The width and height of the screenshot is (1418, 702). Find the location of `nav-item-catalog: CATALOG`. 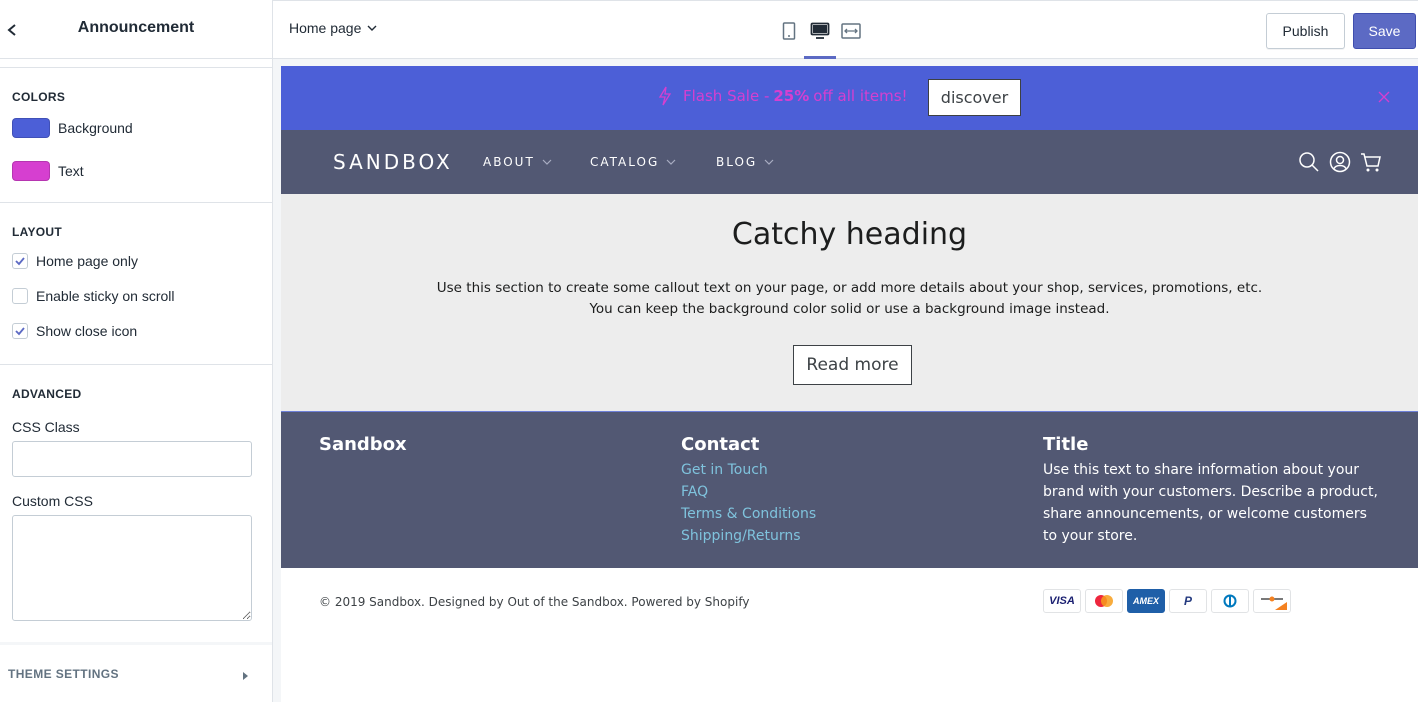

nav-item-catalog: CATALOG is located at coordinates (633, 162).